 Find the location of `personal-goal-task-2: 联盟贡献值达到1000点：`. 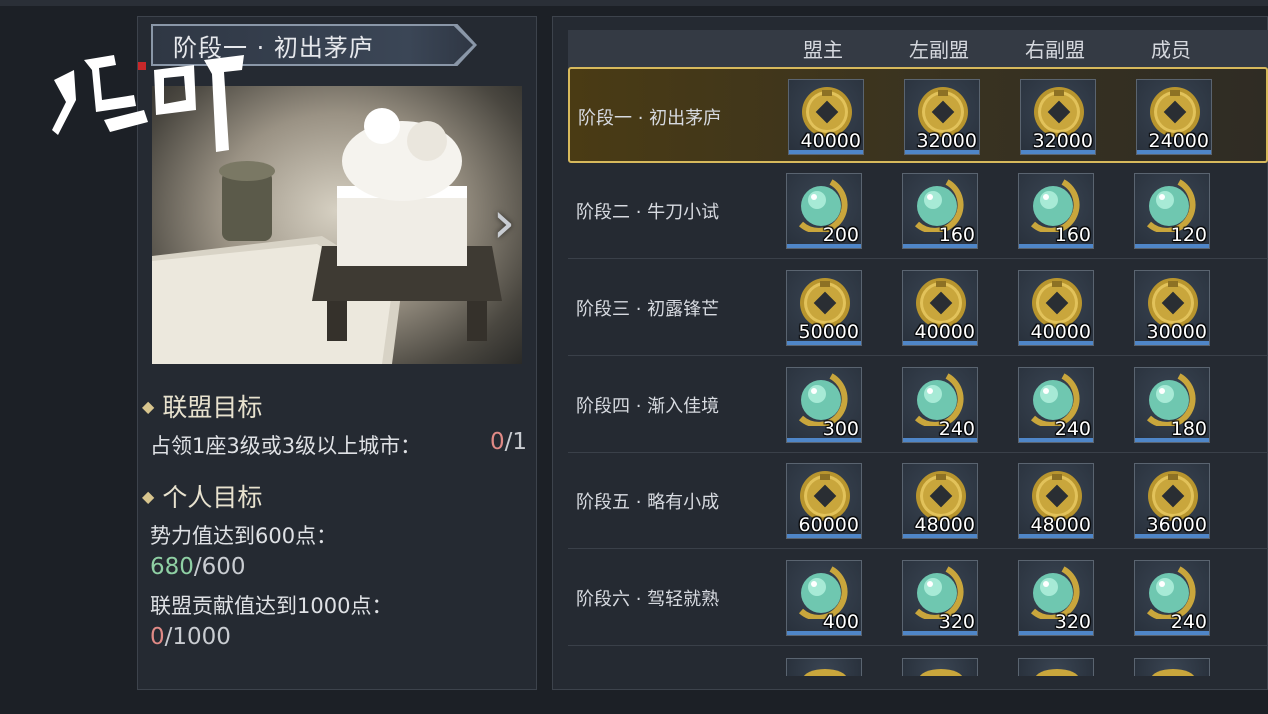

personal-goal-task-2: 联盟贡献值达到1000点： is located at coordinates (271, 606).